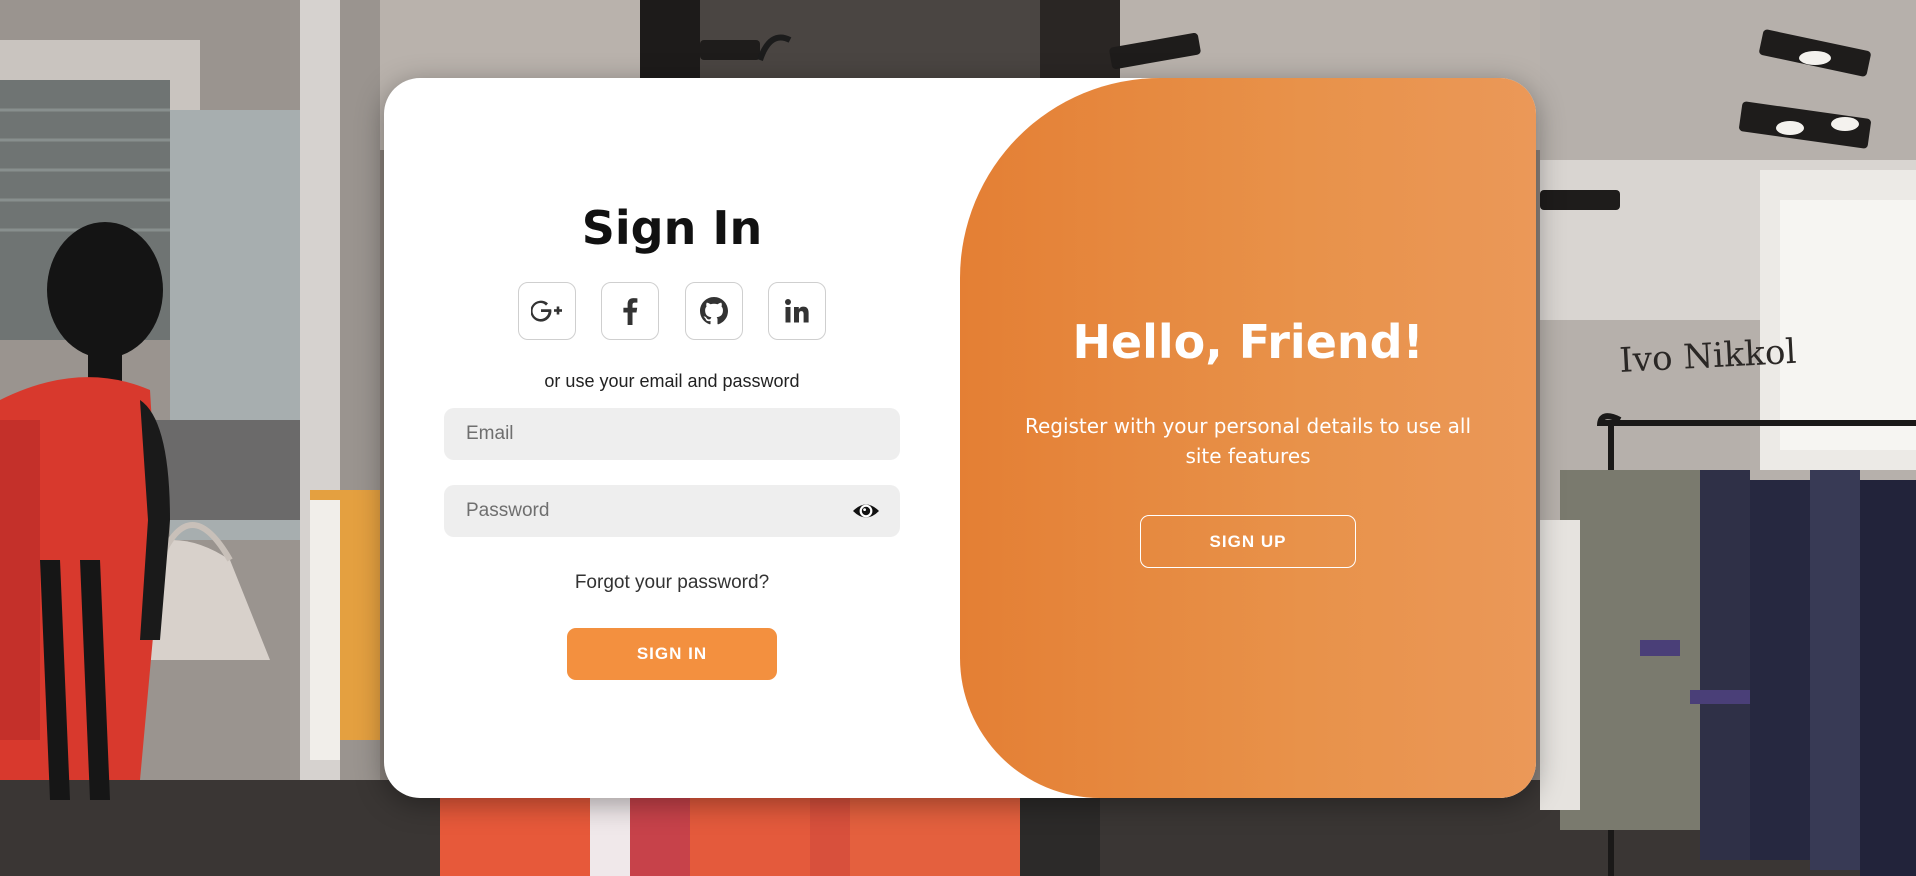  I want to click on google-plus-button, so click(547, 311).